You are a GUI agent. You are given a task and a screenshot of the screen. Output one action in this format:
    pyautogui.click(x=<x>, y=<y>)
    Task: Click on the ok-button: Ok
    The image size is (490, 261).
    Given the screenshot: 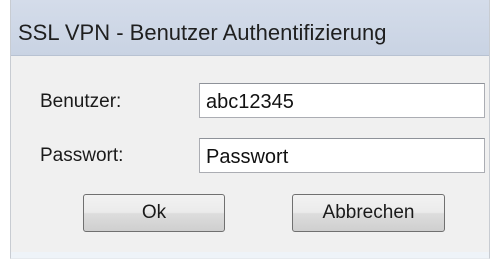 What is the action you would take?
    pyautogui.click(x=154, y=213)
    